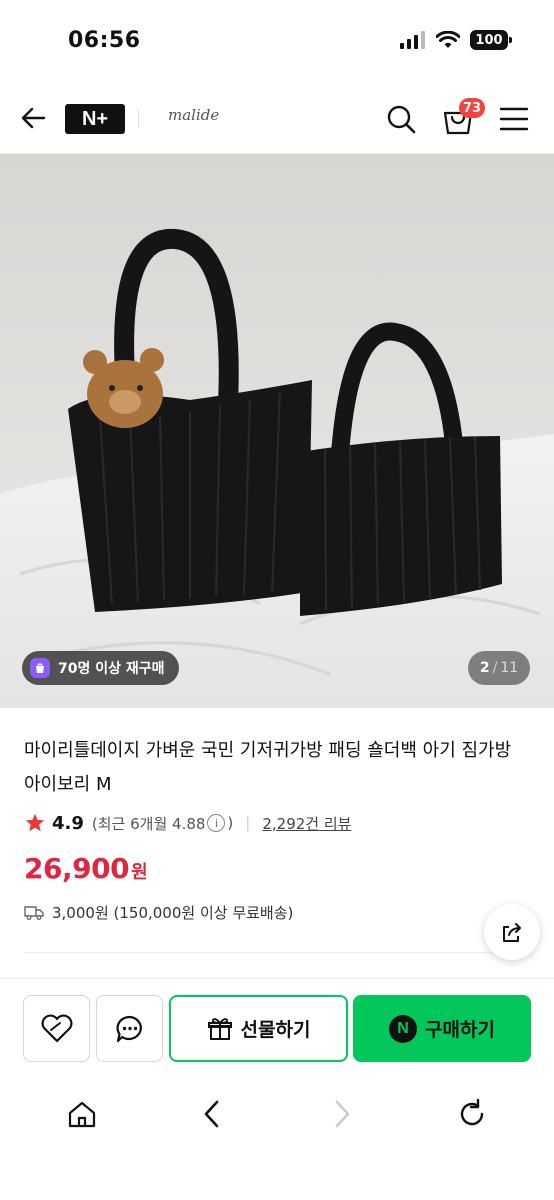 This screenshot has height=1200, width=554. I want to click on hamburger-menu-icon, so click(514, 119).